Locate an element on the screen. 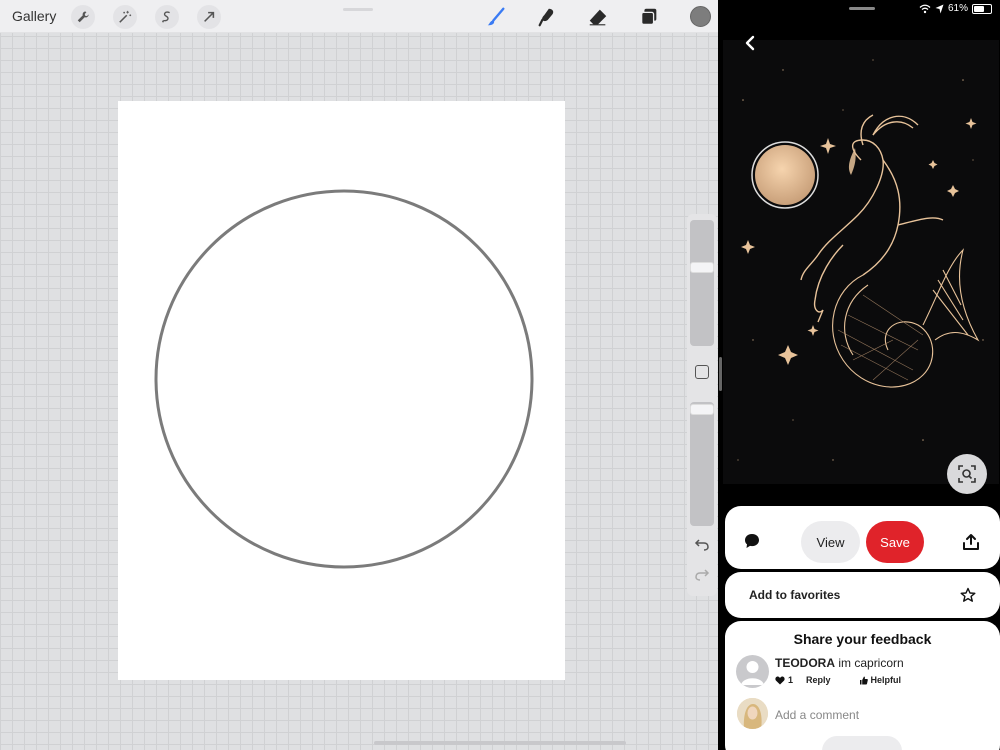 This screenshot has height=750, width=1000. gallery-button: Gallery is located at coordinates (34, 16).